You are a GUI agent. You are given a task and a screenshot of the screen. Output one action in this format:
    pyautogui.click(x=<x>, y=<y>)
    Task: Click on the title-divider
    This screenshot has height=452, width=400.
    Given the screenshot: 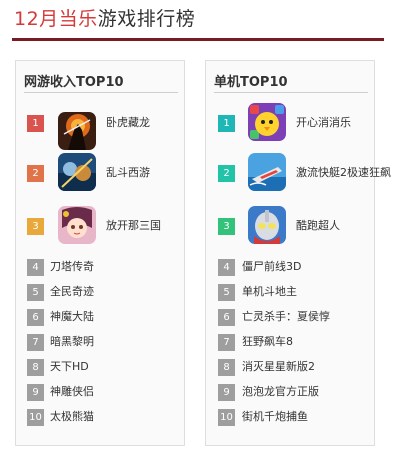 What is the action you would take?
    pyautogui.click(x=198, y=39)
    